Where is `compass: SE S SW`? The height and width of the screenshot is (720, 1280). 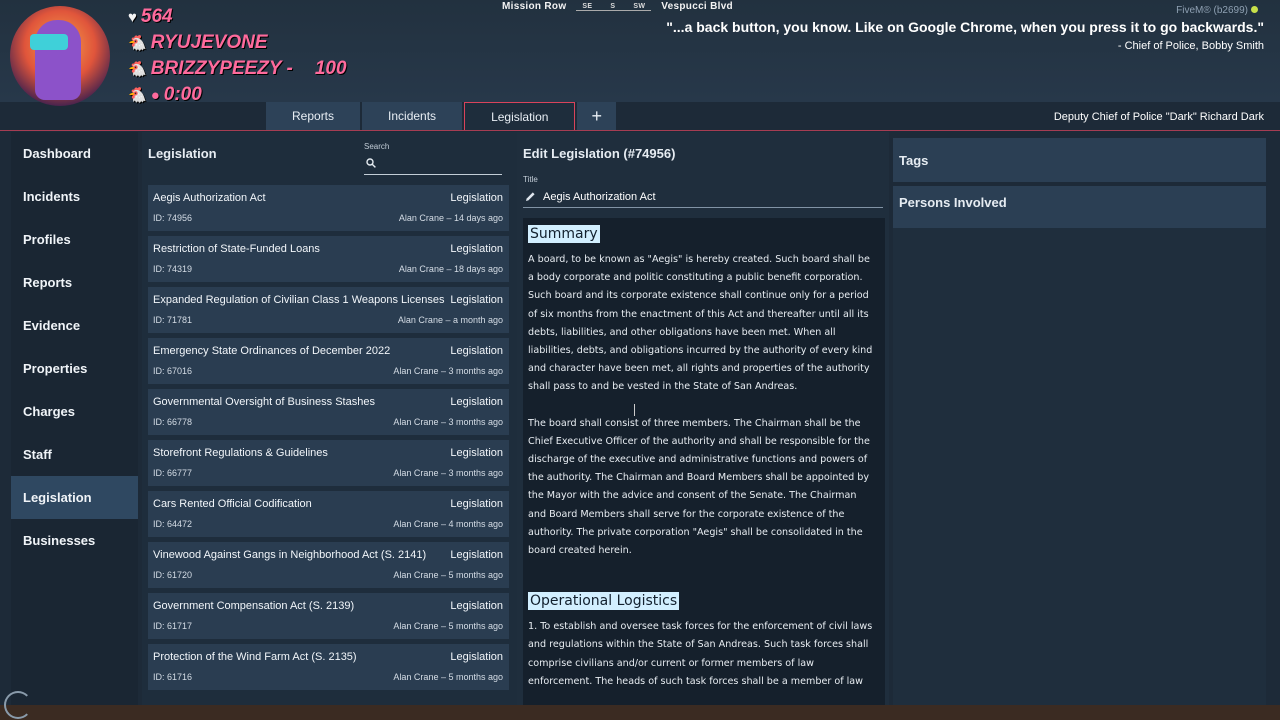
compass: SE S SW is located at coordinates (614, 6).